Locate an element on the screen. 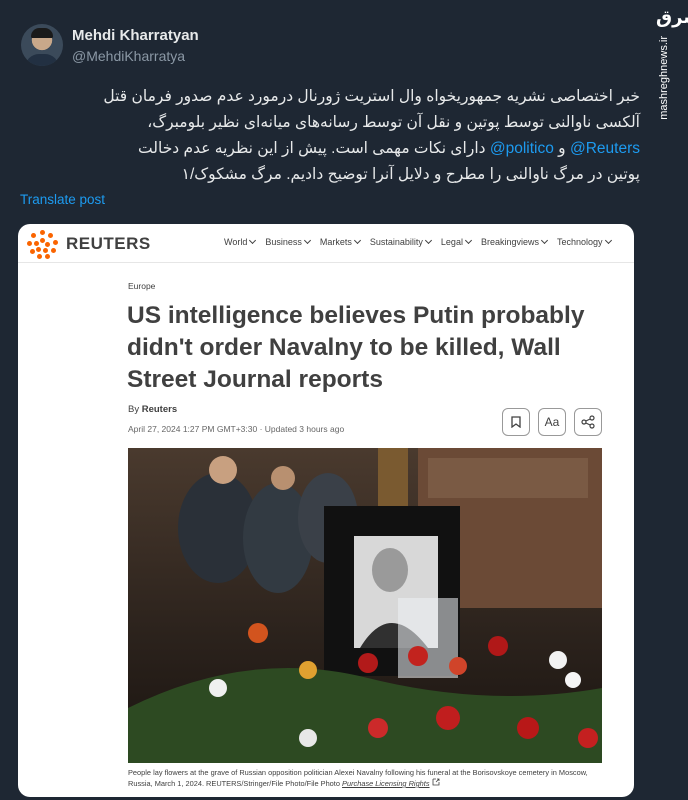 This screenshot has height=800, width=688. avatar-shirt is located at coordinates (42, 60).